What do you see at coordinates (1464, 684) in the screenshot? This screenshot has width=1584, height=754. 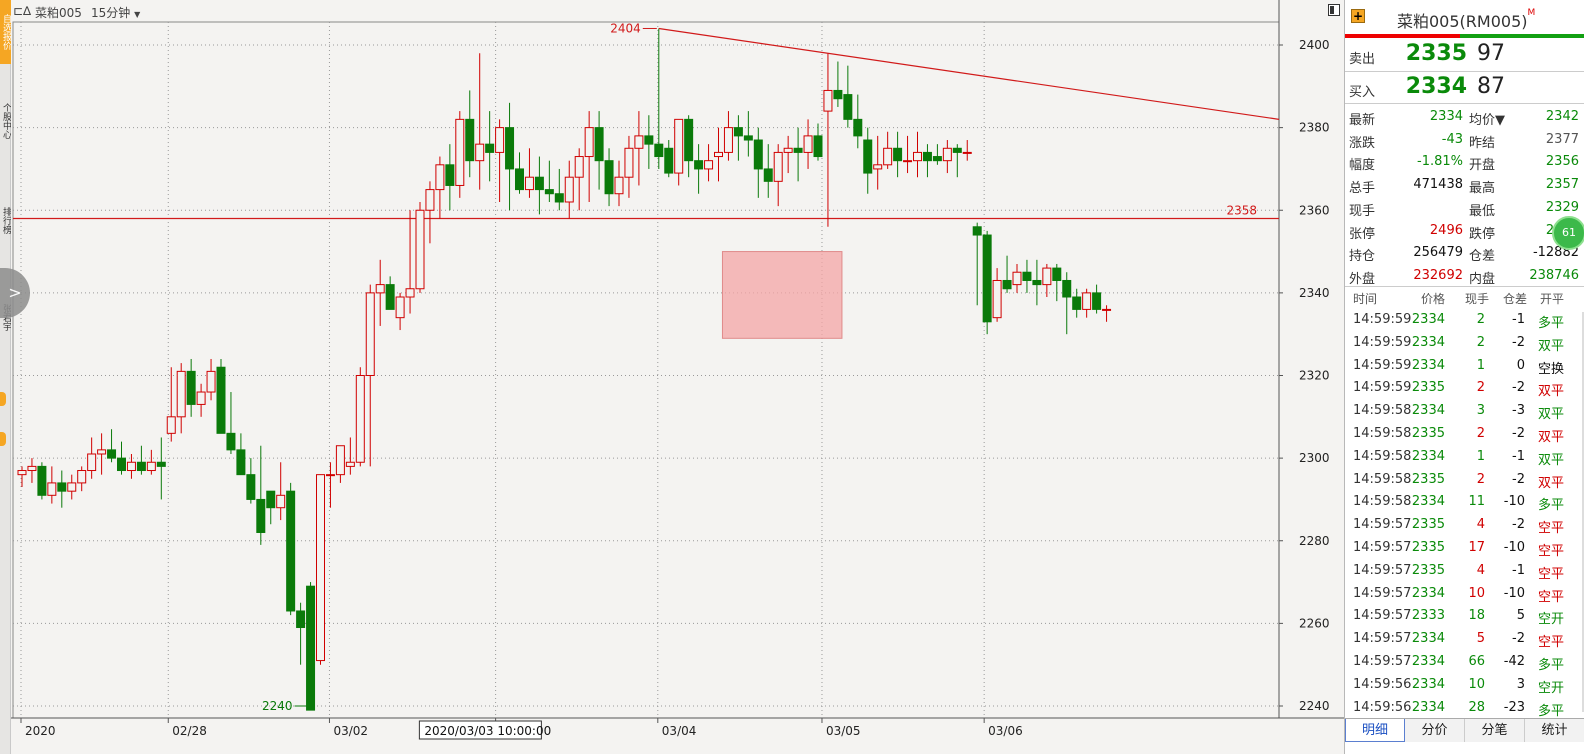 I see `trade-row: 14:59:56 2334 10 3 空开` at bounding box center [1464, 684].